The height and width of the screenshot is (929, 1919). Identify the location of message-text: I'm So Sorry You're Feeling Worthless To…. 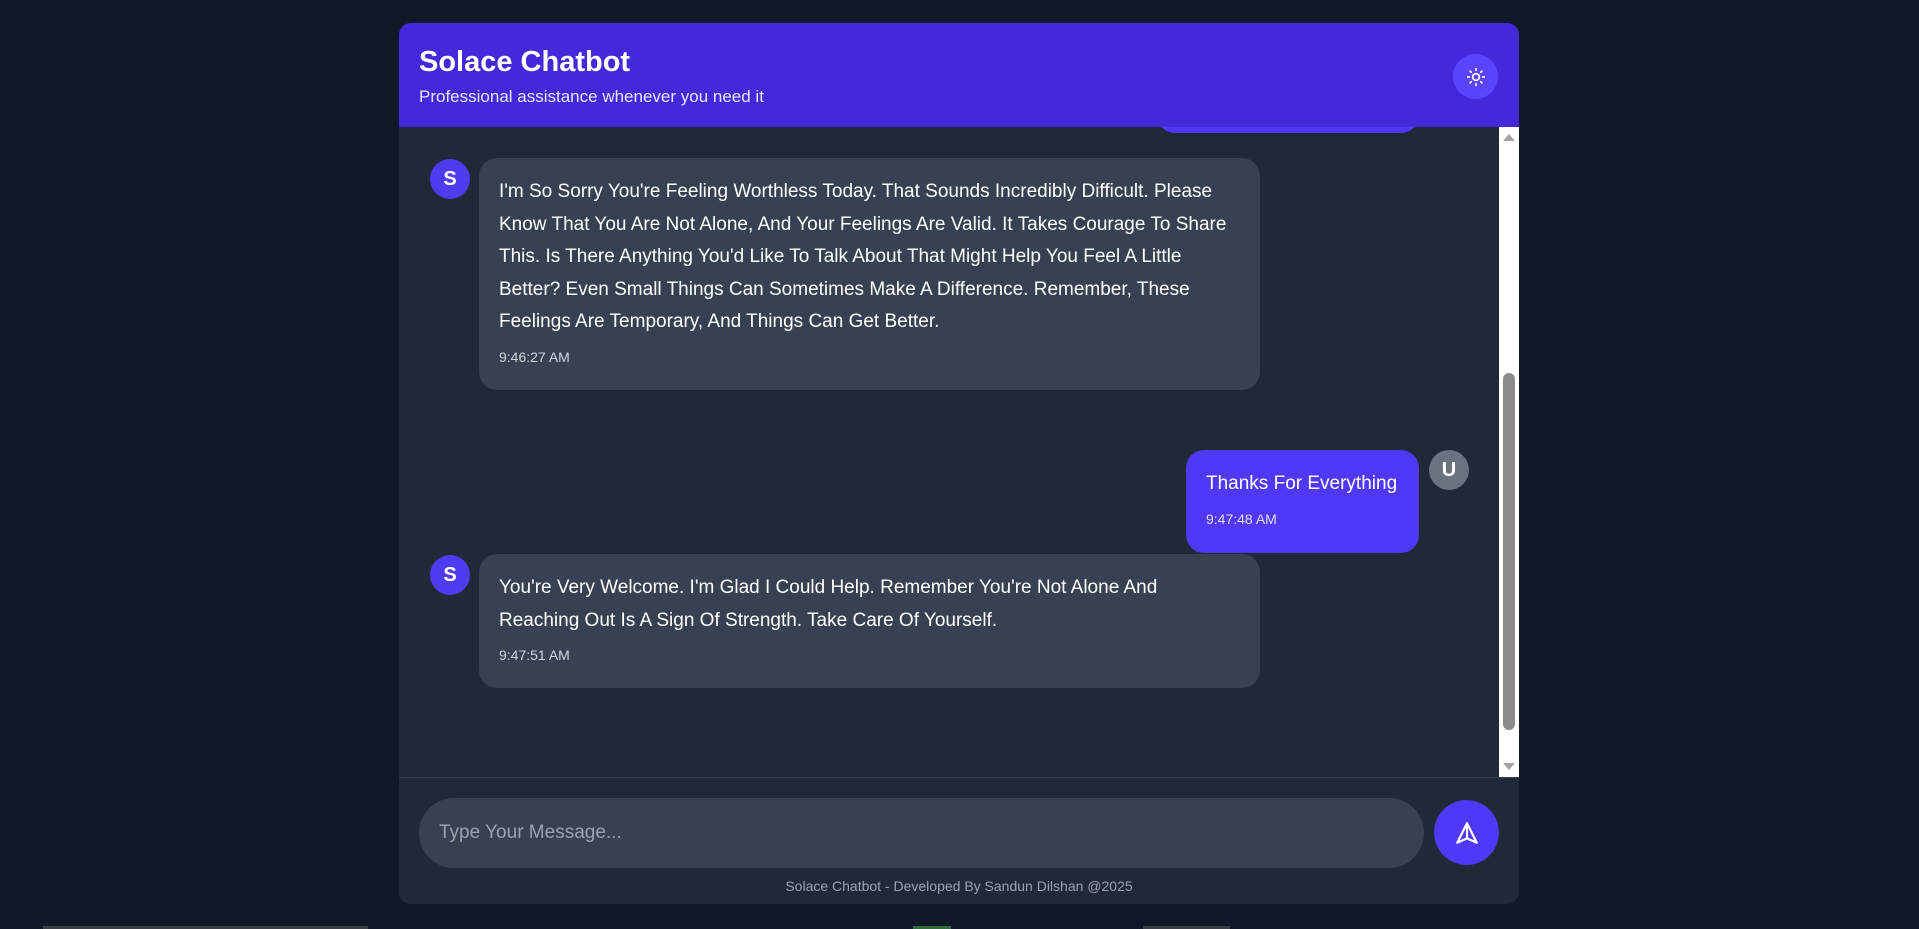
(863, 256).